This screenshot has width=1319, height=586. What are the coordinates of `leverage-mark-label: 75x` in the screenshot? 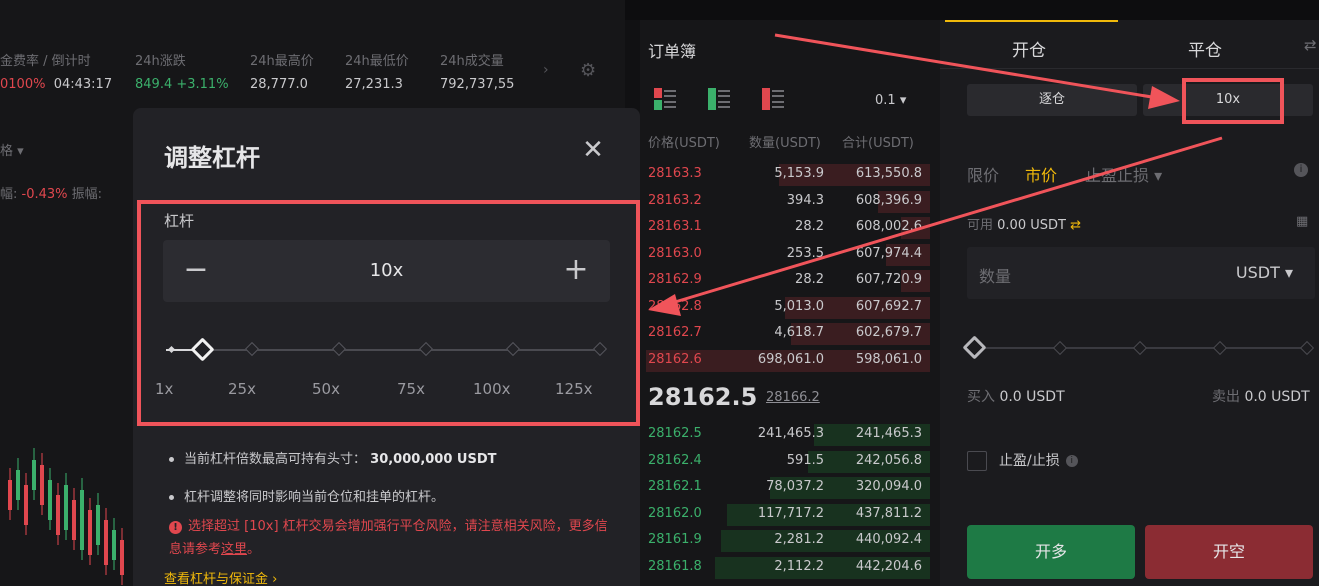 It's located at (411, 389).